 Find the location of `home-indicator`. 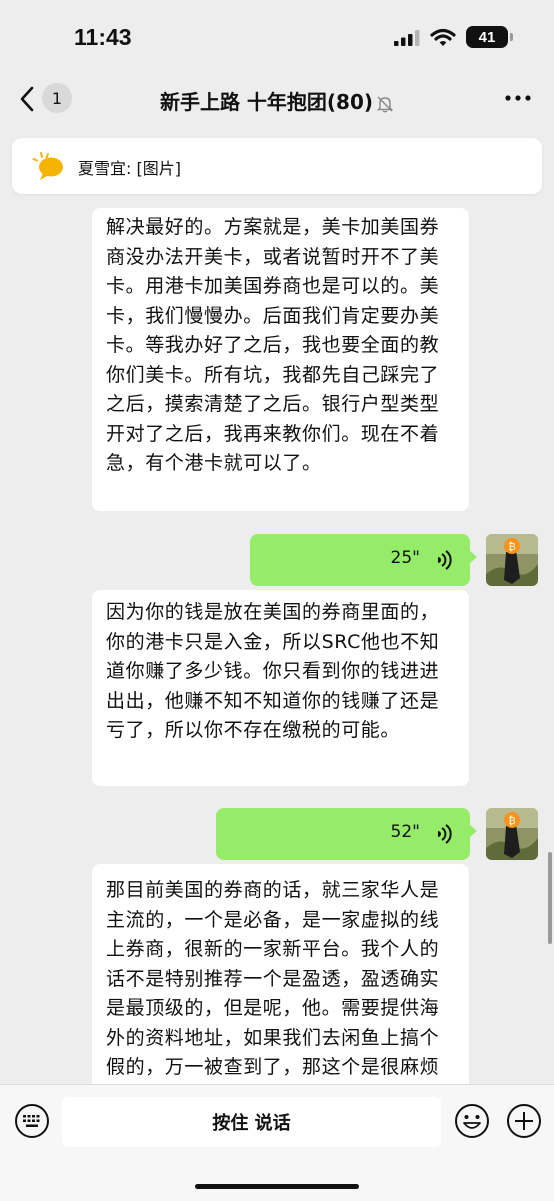

home-indicator is located at coordinates (277, 1186).